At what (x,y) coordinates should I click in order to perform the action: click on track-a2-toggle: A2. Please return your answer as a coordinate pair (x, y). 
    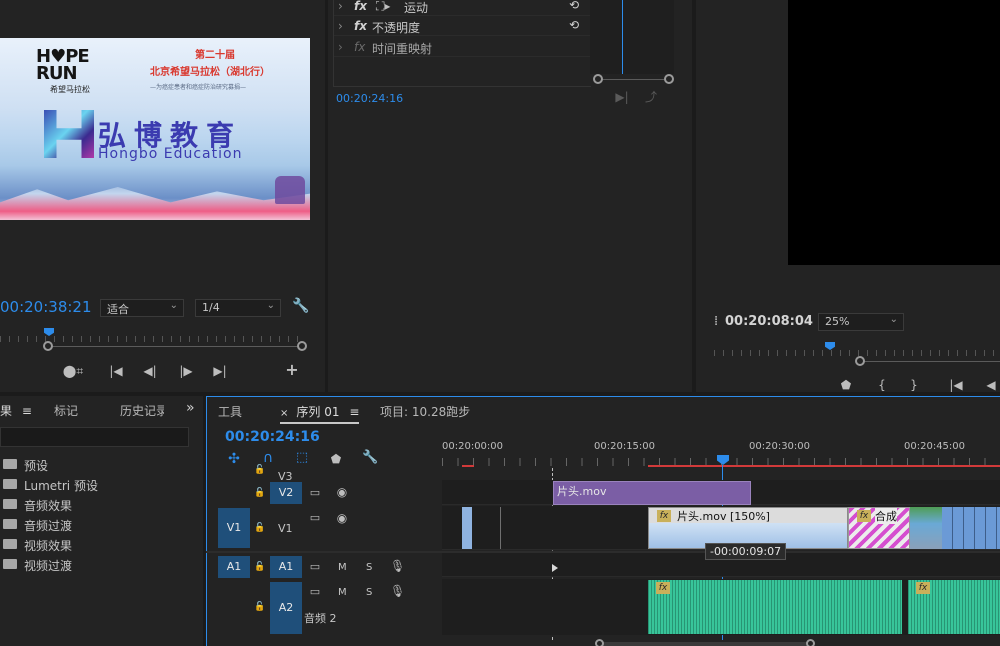
    Looking at the image, I should click on (286, 608).